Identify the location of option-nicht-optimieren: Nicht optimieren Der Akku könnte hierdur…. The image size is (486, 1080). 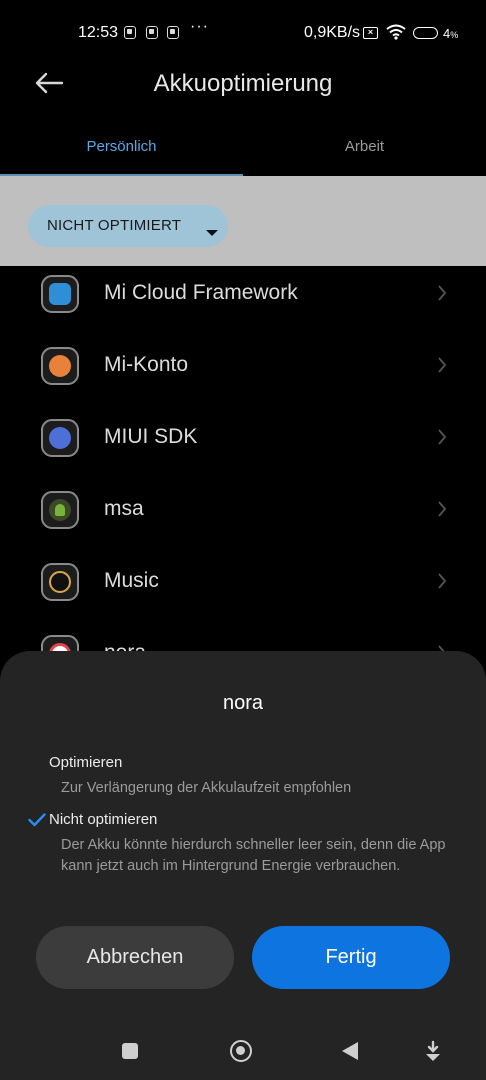
(243, 856).